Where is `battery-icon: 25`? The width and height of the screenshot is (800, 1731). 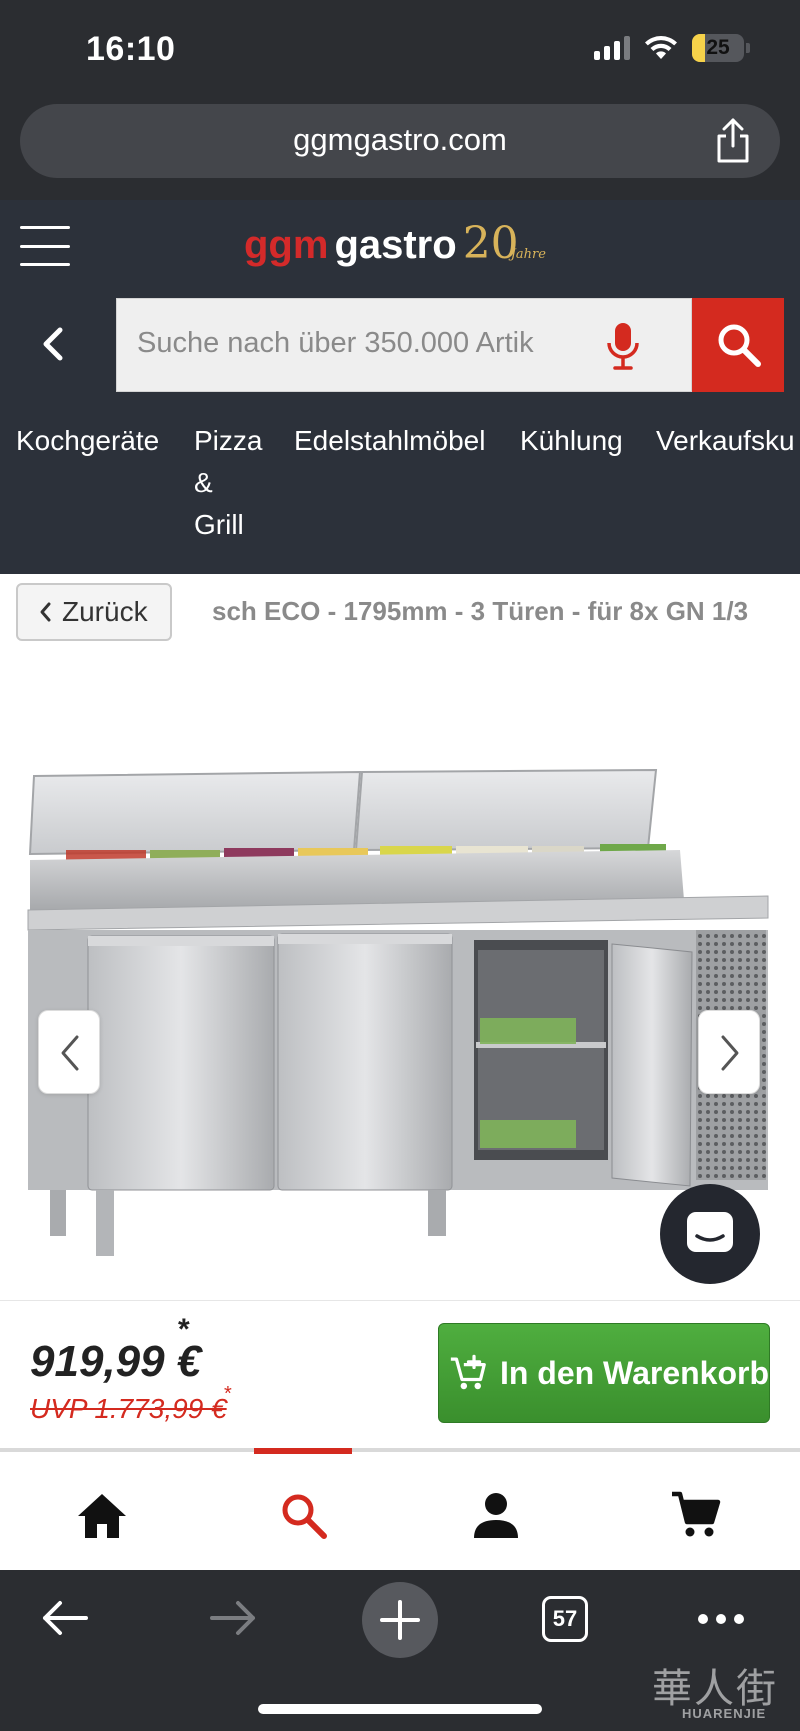
battery-icon: 25 is located at coordinates (721, 48).